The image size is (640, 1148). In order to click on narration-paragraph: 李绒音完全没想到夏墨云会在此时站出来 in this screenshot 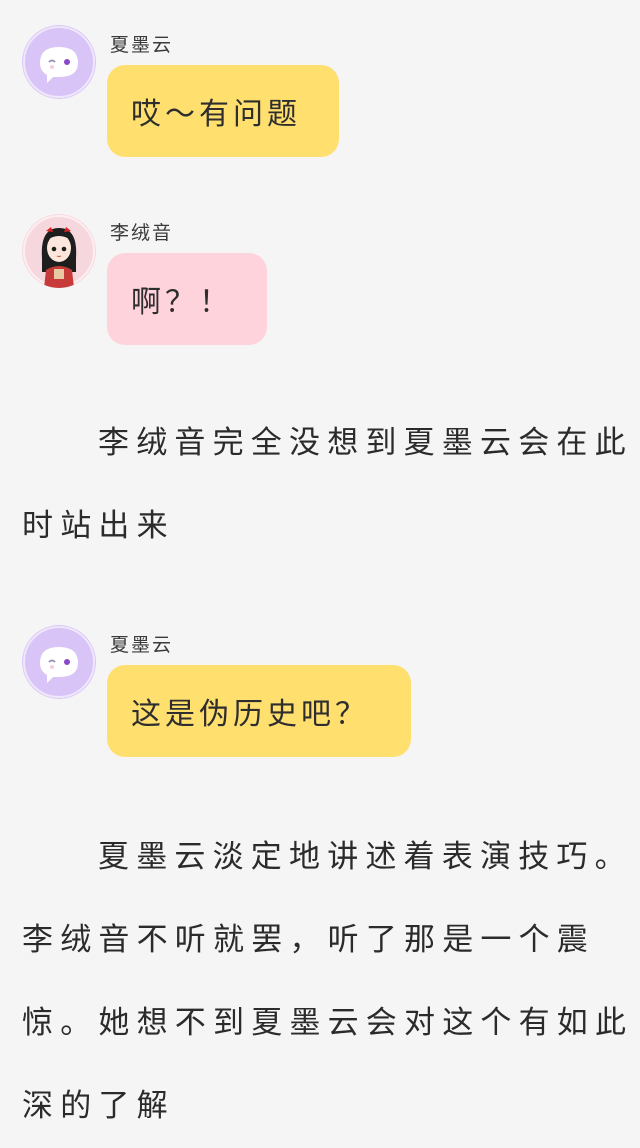, I will do `click(327, 484)`.